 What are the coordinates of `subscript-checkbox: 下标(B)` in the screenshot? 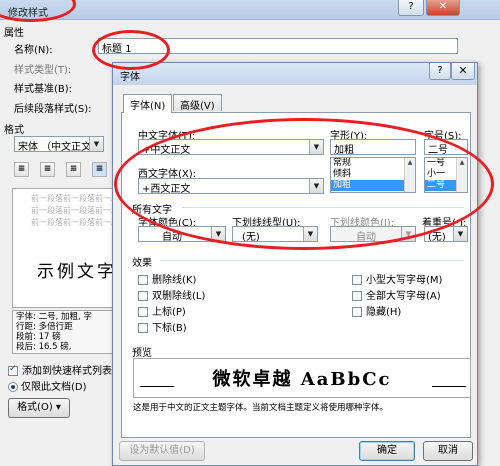 It's located at (162, 326).